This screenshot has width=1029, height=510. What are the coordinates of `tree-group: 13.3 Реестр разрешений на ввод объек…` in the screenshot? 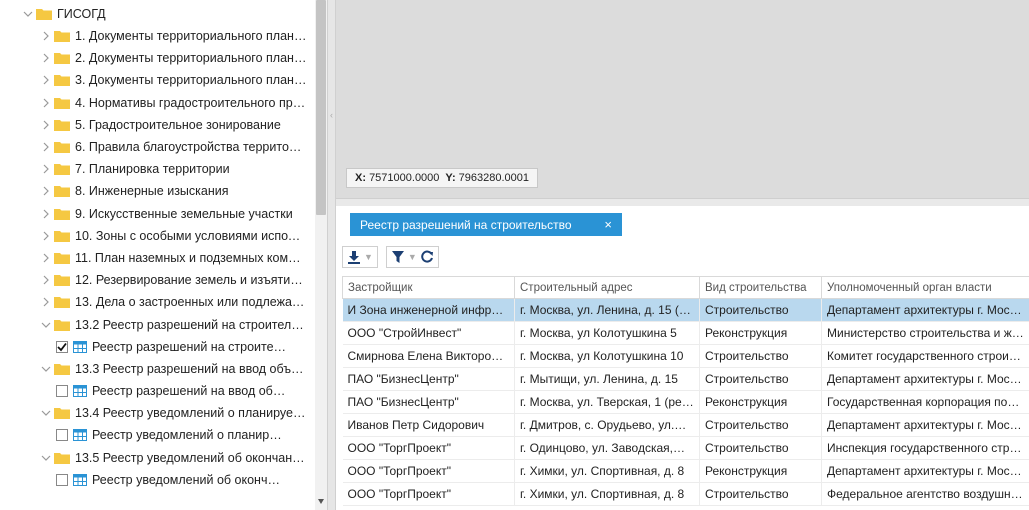 It's located at (173, 369).